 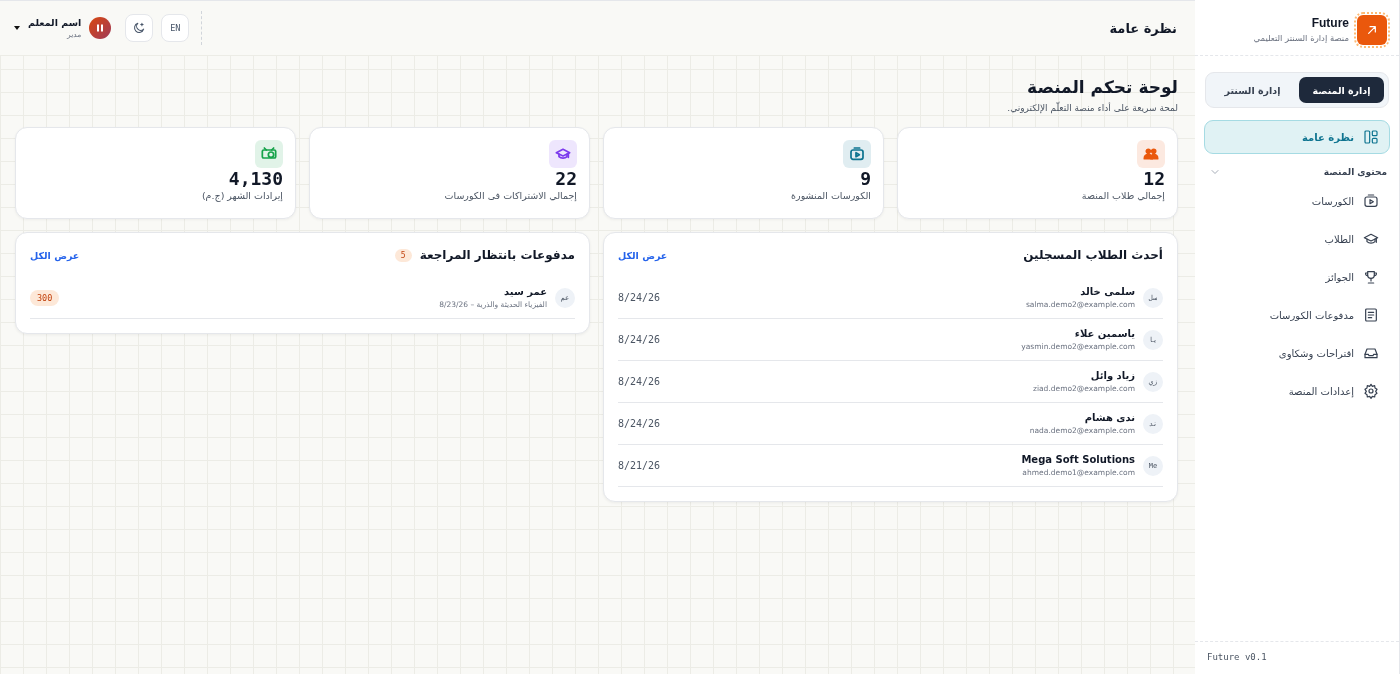 What do you see at coordinates (1092, 108) in the screenshot?
I see `dashboard-subtitle: لمحة سريعة على أداء منصة التعلّم الإلكتروني.` at bounding box center [1092, 108].